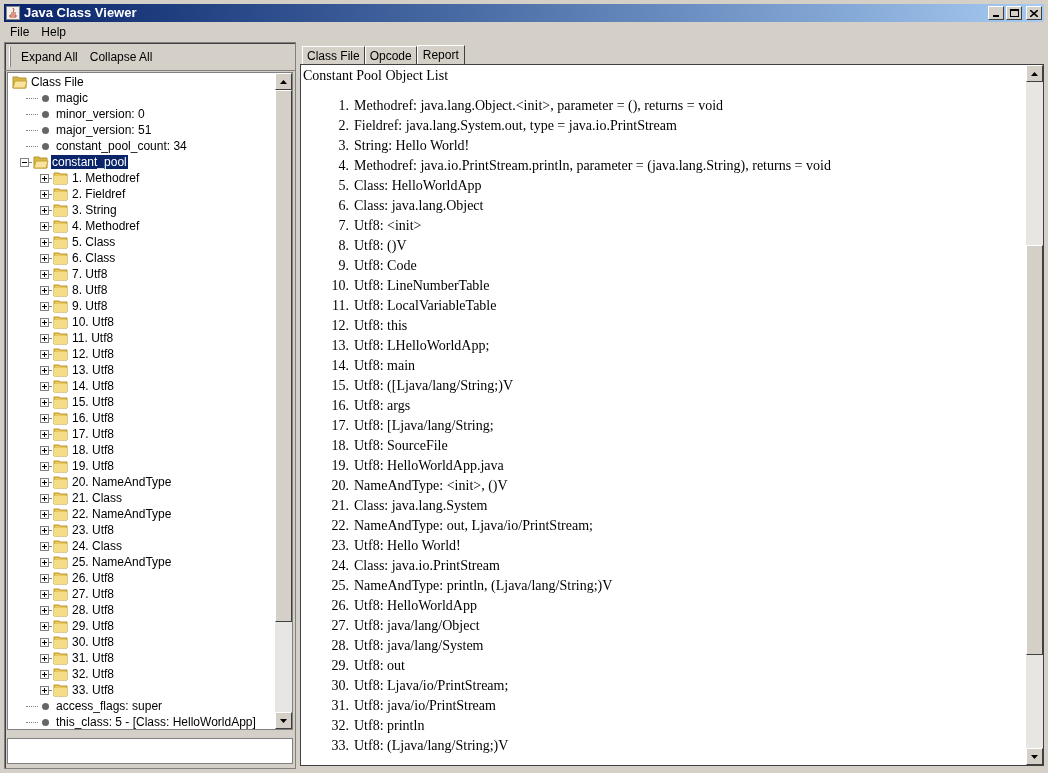 Image resolution: width=1048 pixels, height=773 pixels. What do you see at coordinates (122, 482) in the screenshot?
I see `tree-item: 20. NameAndType` at bounding box center [122, 482].